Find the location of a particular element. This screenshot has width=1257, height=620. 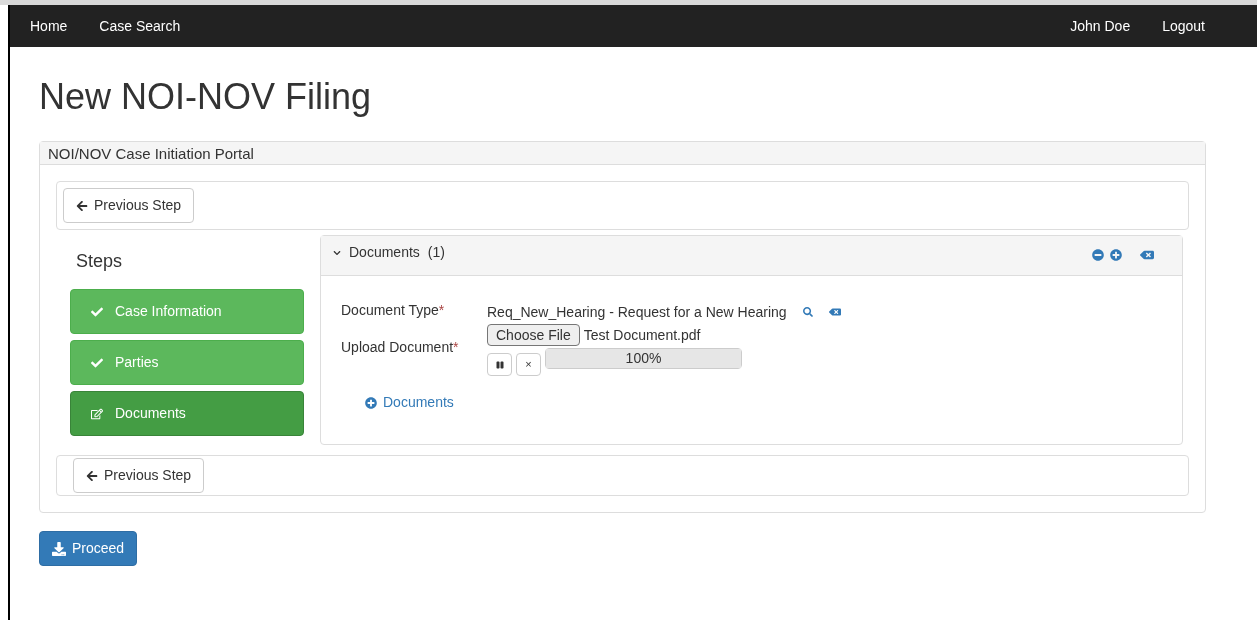

pause-icon is located at coordinates (499, 364).